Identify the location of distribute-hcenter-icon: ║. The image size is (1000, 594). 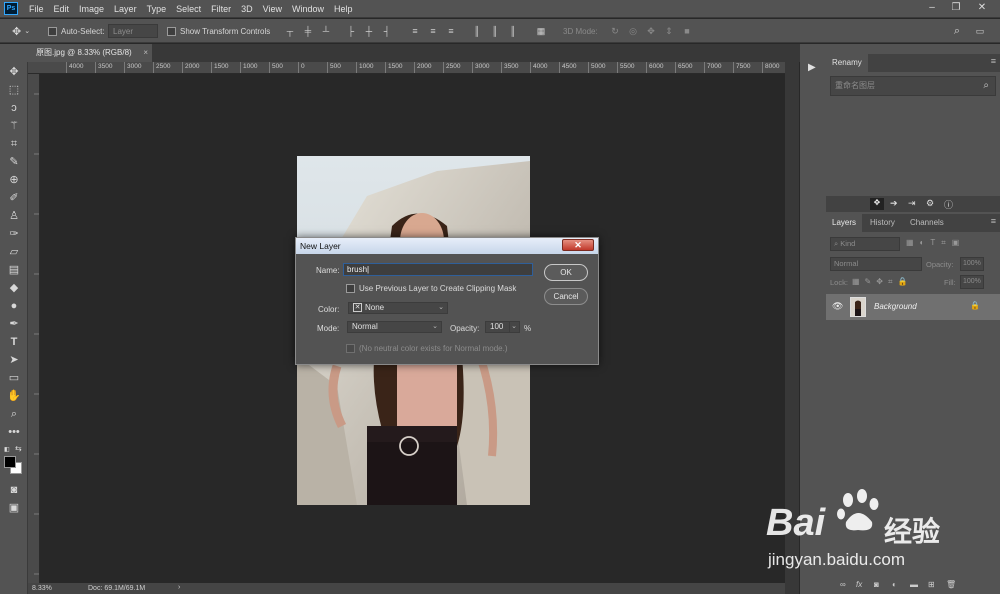
(495, 31).